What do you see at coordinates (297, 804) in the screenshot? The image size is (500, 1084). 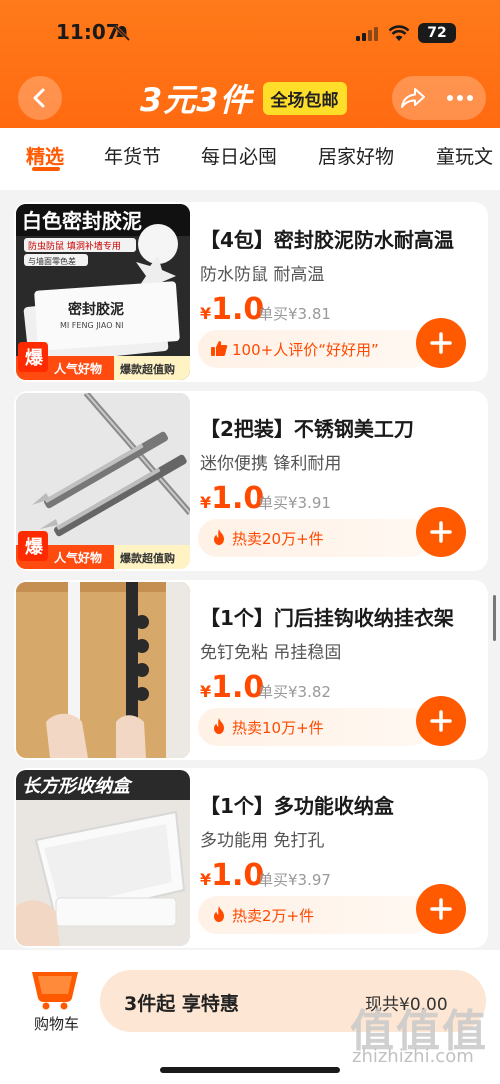 I see `product-title: 【1个】多功能收纳盒` at bounding box center [297, 804].